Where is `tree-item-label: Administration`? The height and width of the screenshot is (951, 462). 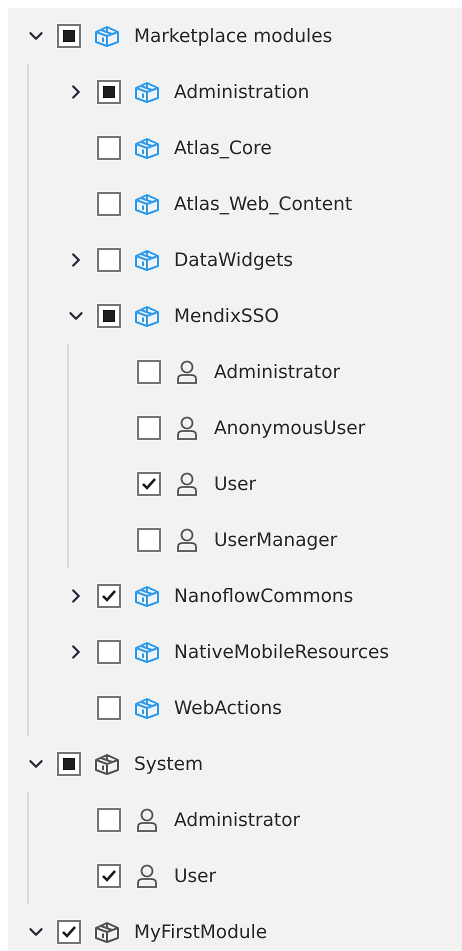
tree-item-label: Administration is located at coordinates (242, 92).